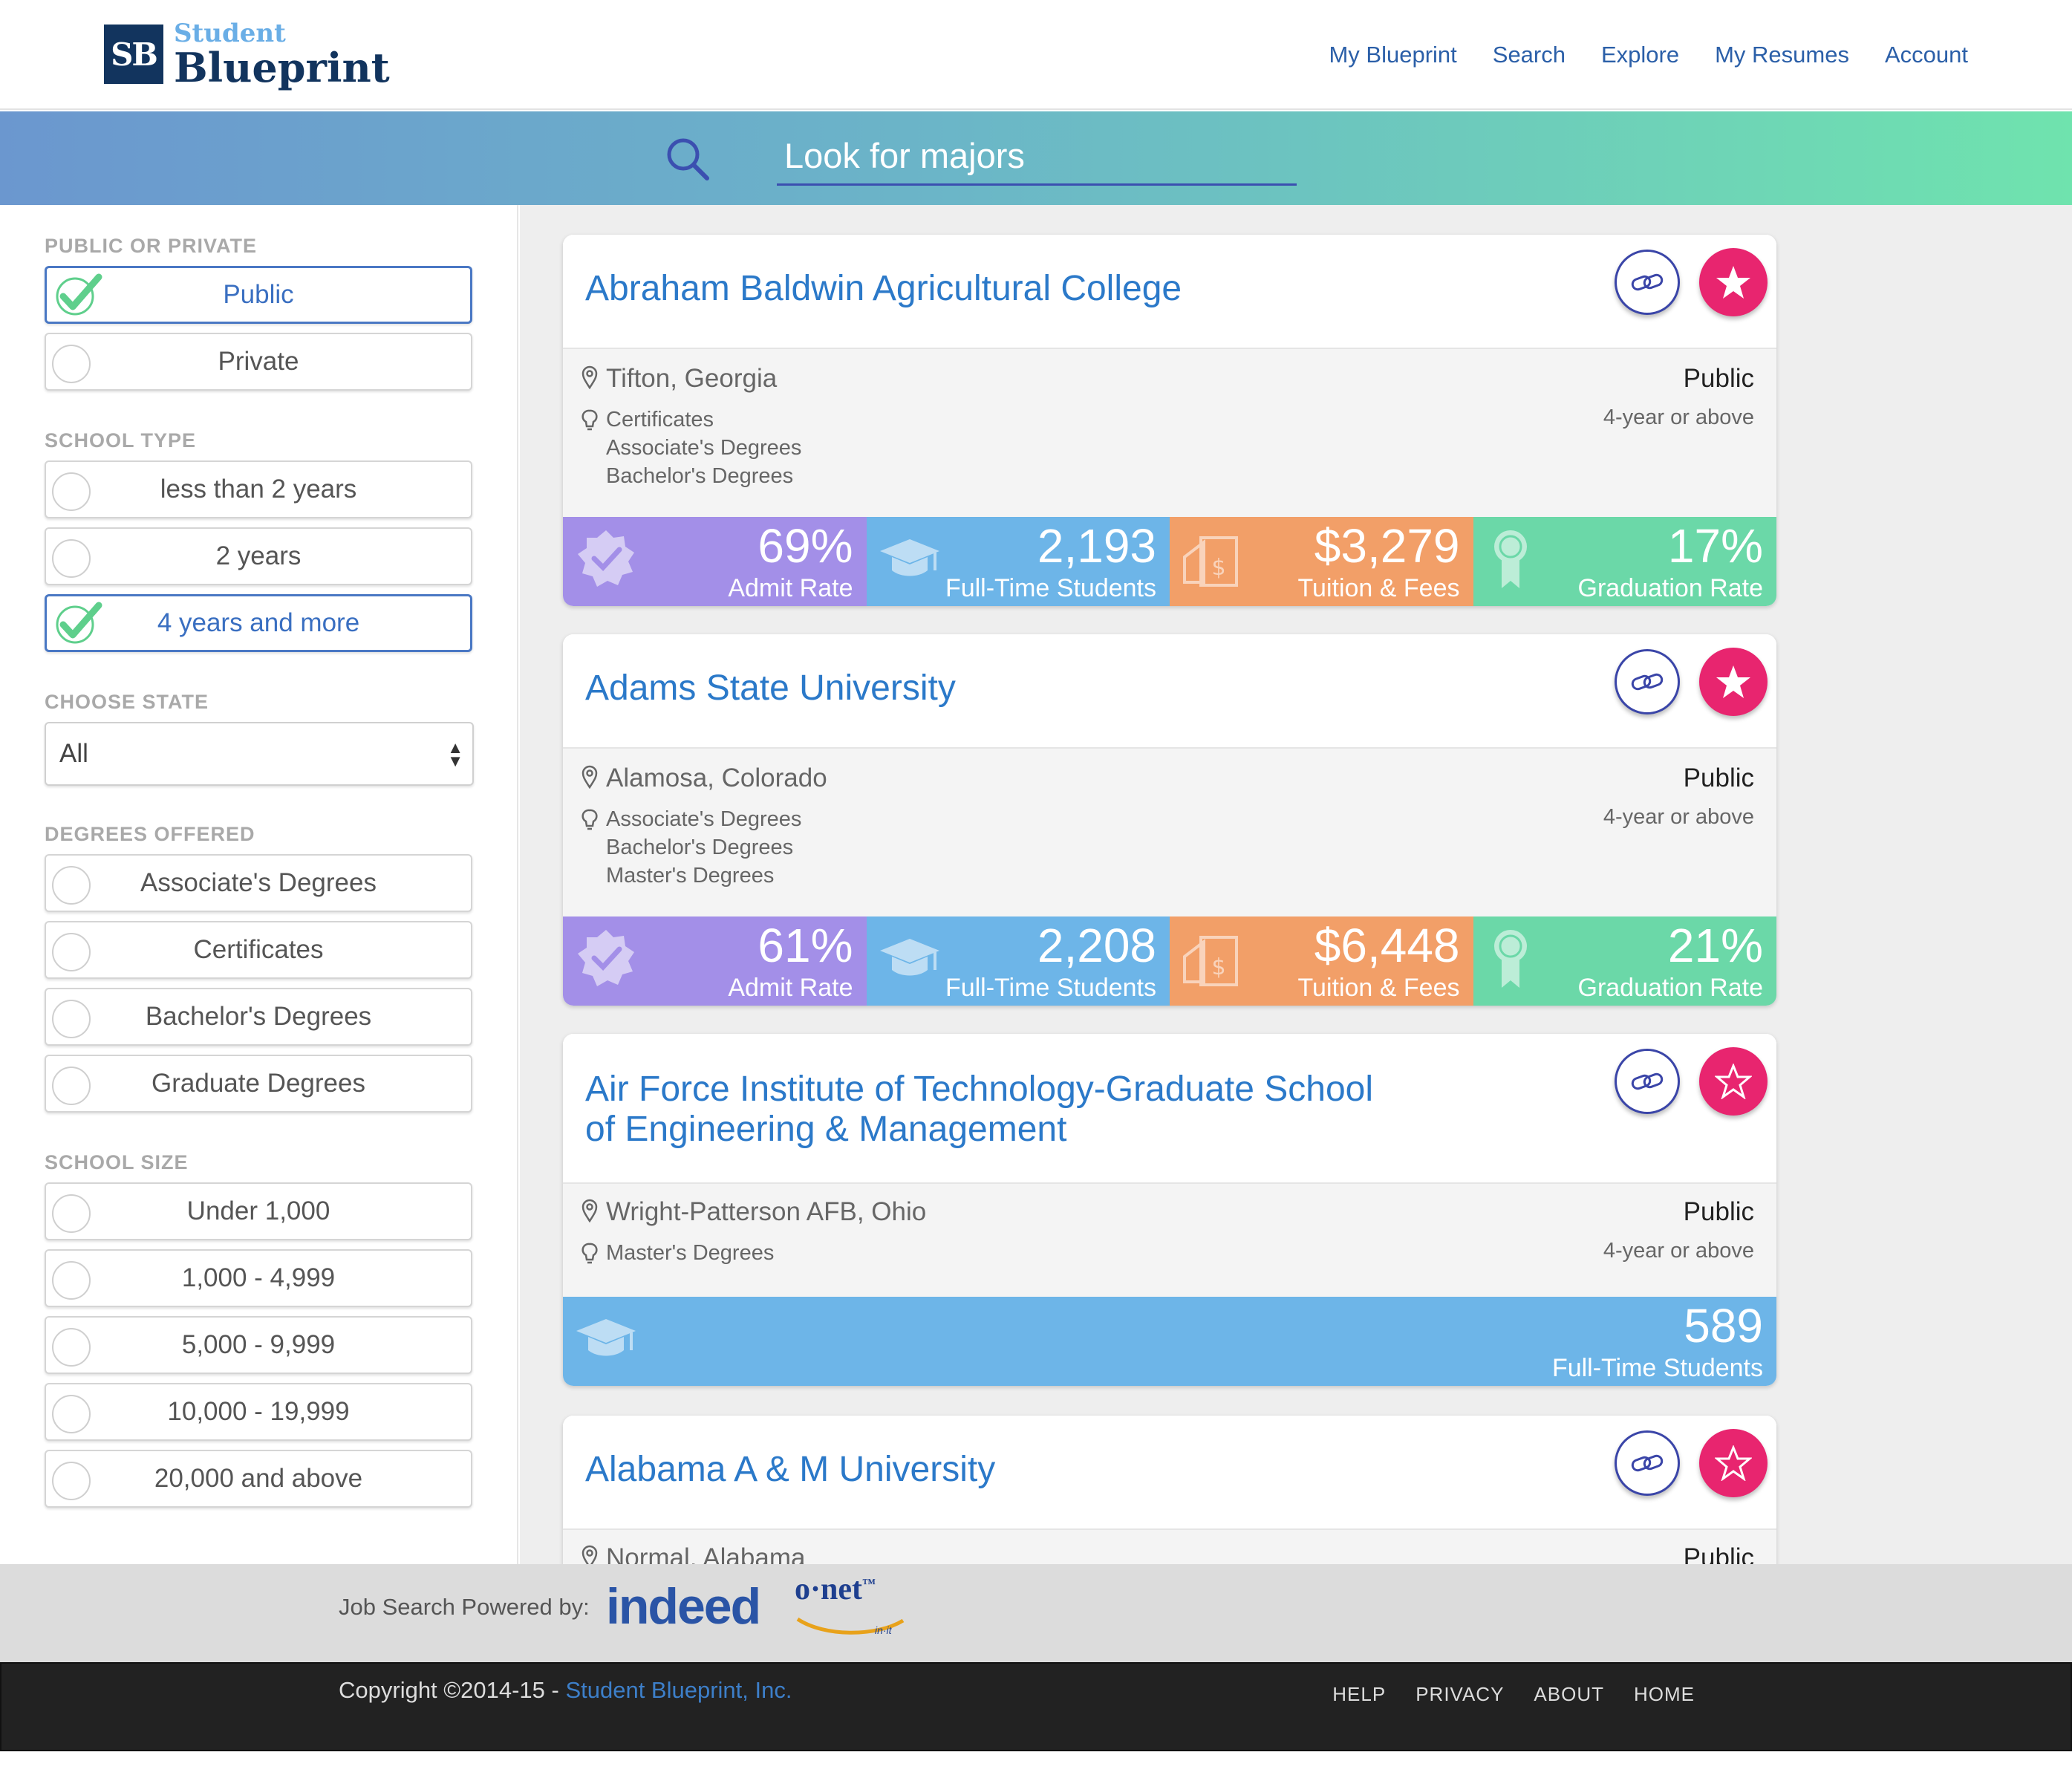 The image size is (2072, 1781). What do you see at coordinates (259, 754) in the screenshot?
I see `state-select: All ▲ ▼` at bounding box center [259, 754].